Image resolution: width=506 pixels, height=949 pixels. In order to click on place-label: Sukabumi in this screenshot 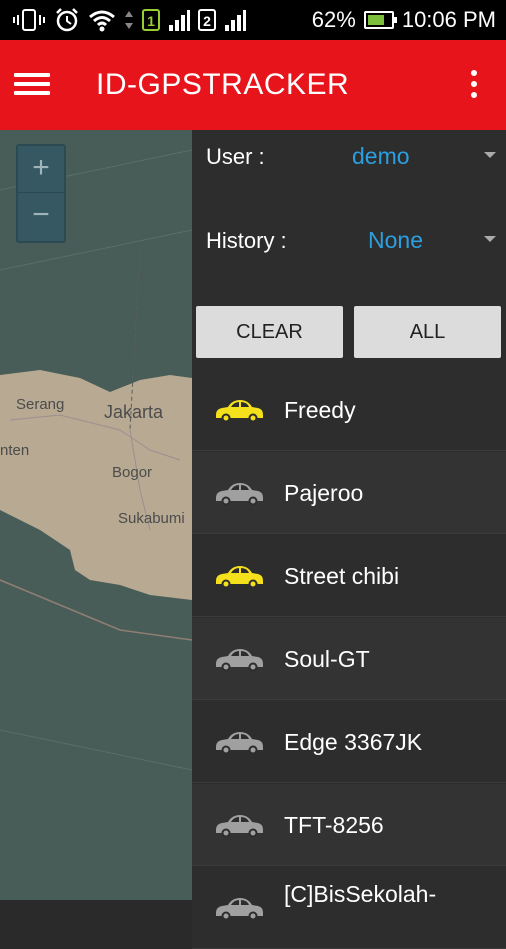, I will do `click(151, 518)`.